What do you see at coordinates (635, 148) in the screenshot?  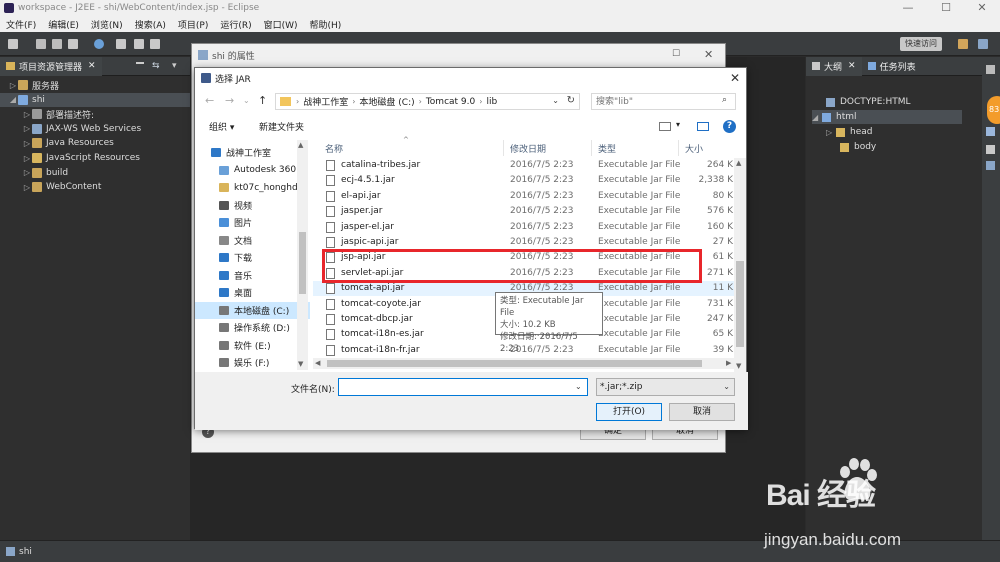 I see `column-type: 类型` at bounding box center [635, 148].